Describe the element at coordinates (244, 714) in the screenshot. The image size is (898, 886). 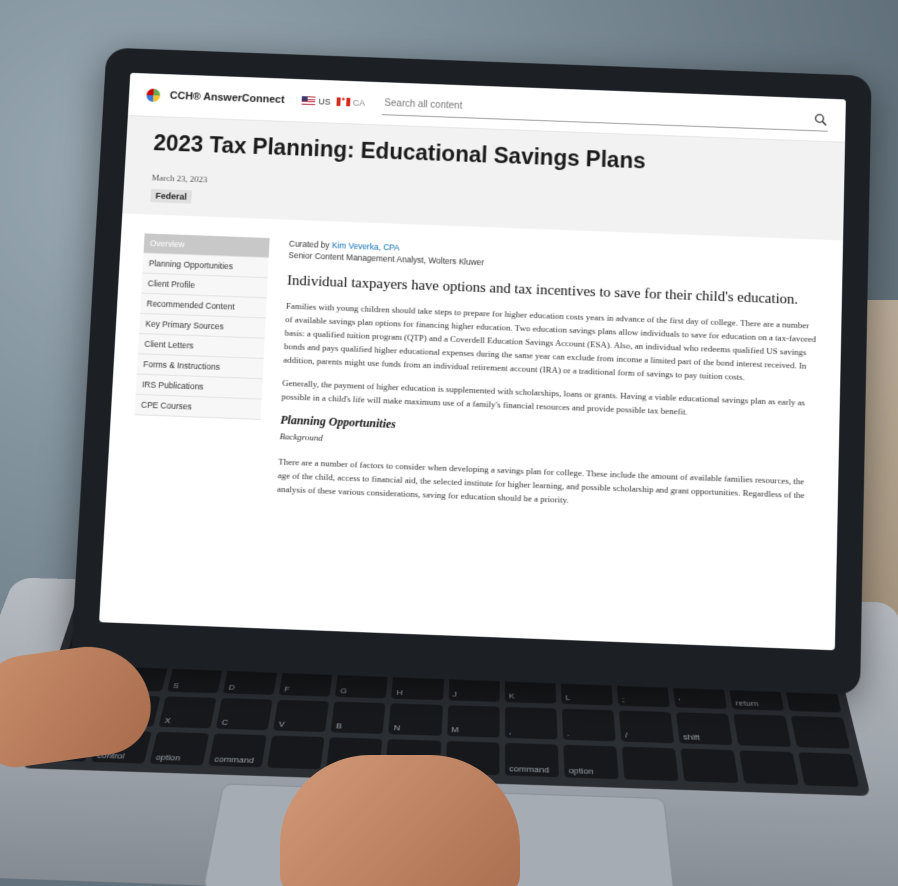
I see `keyboard-key: C` at that location.